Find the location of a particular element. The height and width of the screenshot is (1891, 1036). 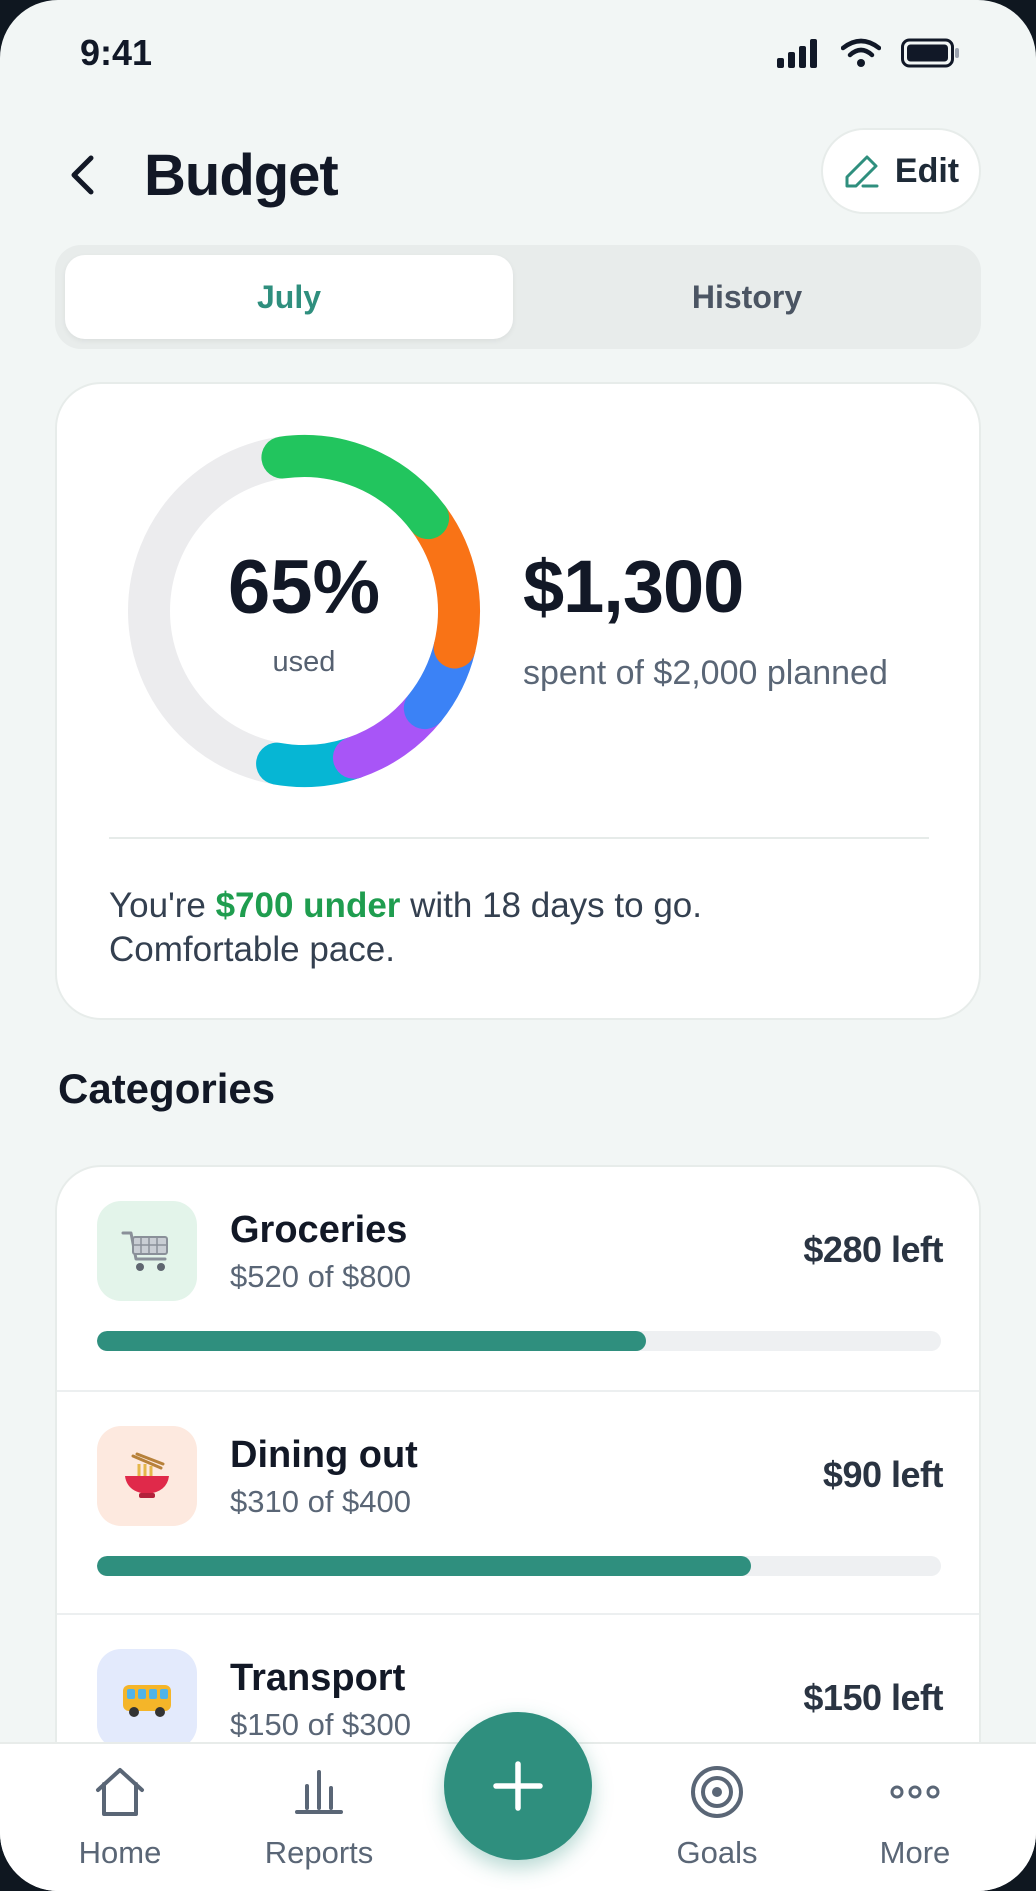

shopping-cart-icon is located at coordinates (147, 1251).